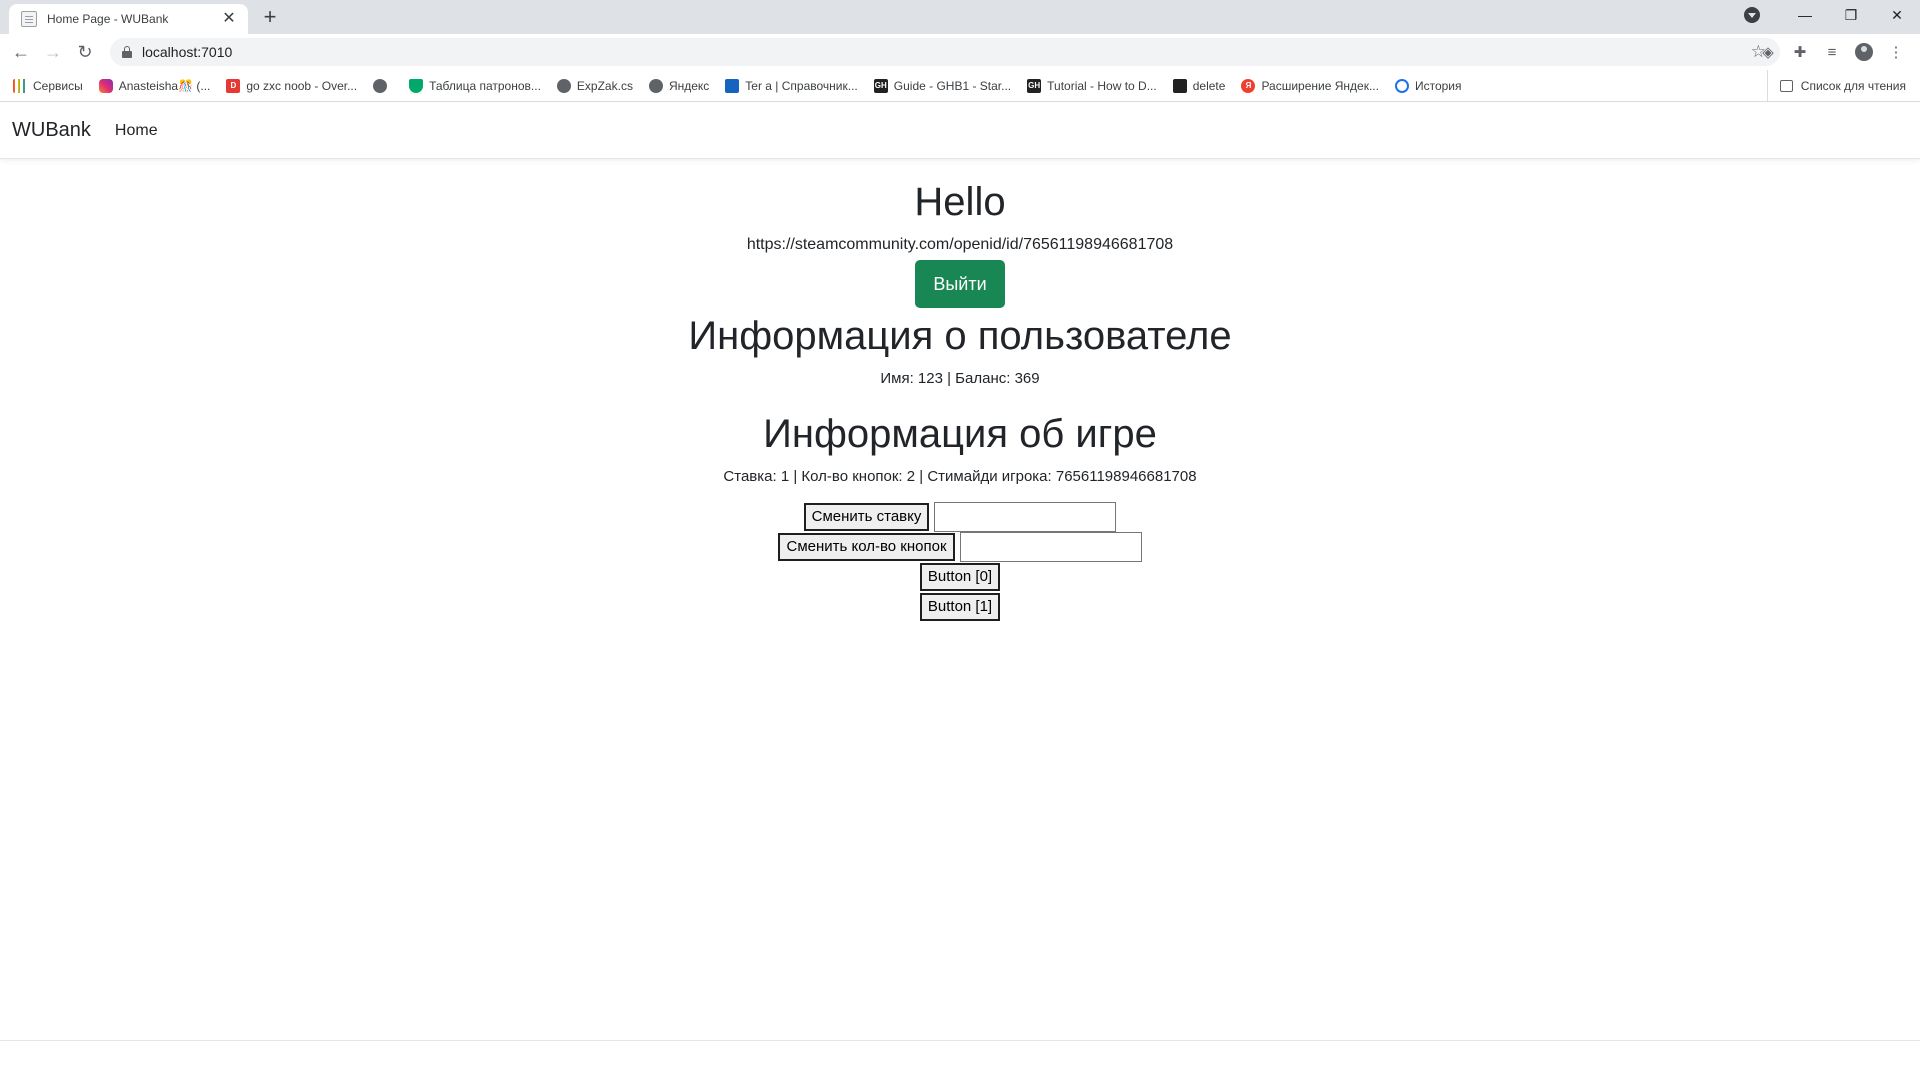 This screenshot has height=1080, width=1920. I want to click on tree-icon, so click(416, 85).